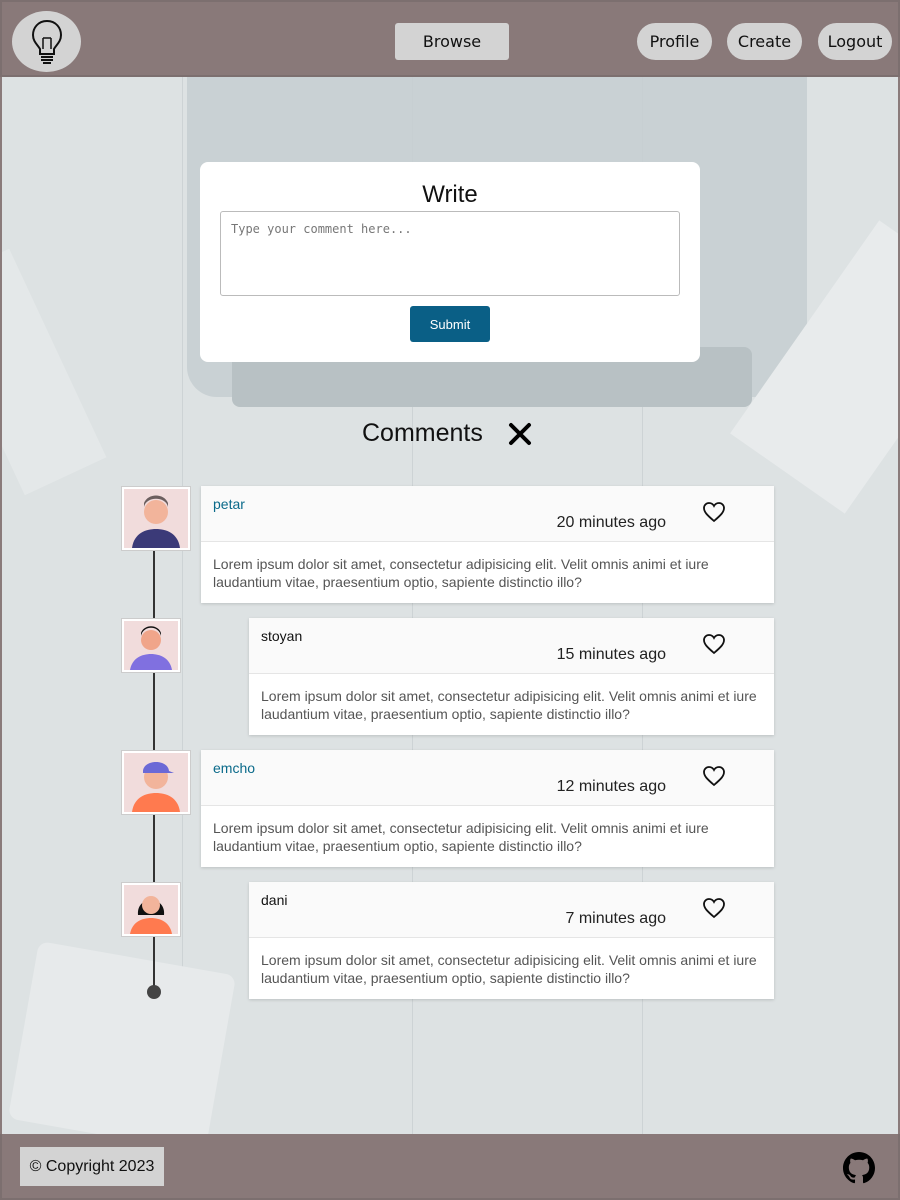  What do you see at coordinates (859, 1168) in the screenshot?
I see `github-icon` at bounding box center [859, 1168].